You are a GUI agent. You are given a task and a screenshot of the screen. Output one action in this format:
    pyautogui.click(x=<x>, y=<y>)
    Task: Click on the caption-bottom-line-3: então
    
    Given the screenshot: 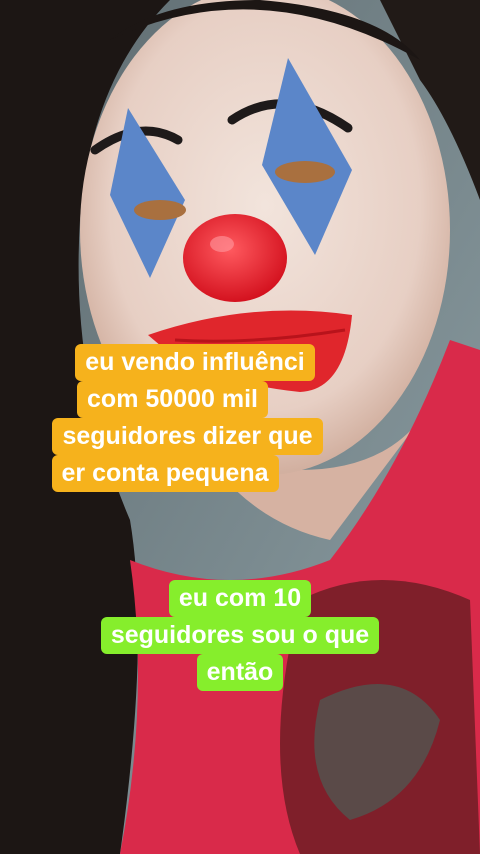 What is the action you would take?
    pyautogui.click(x=240, y=672)
    